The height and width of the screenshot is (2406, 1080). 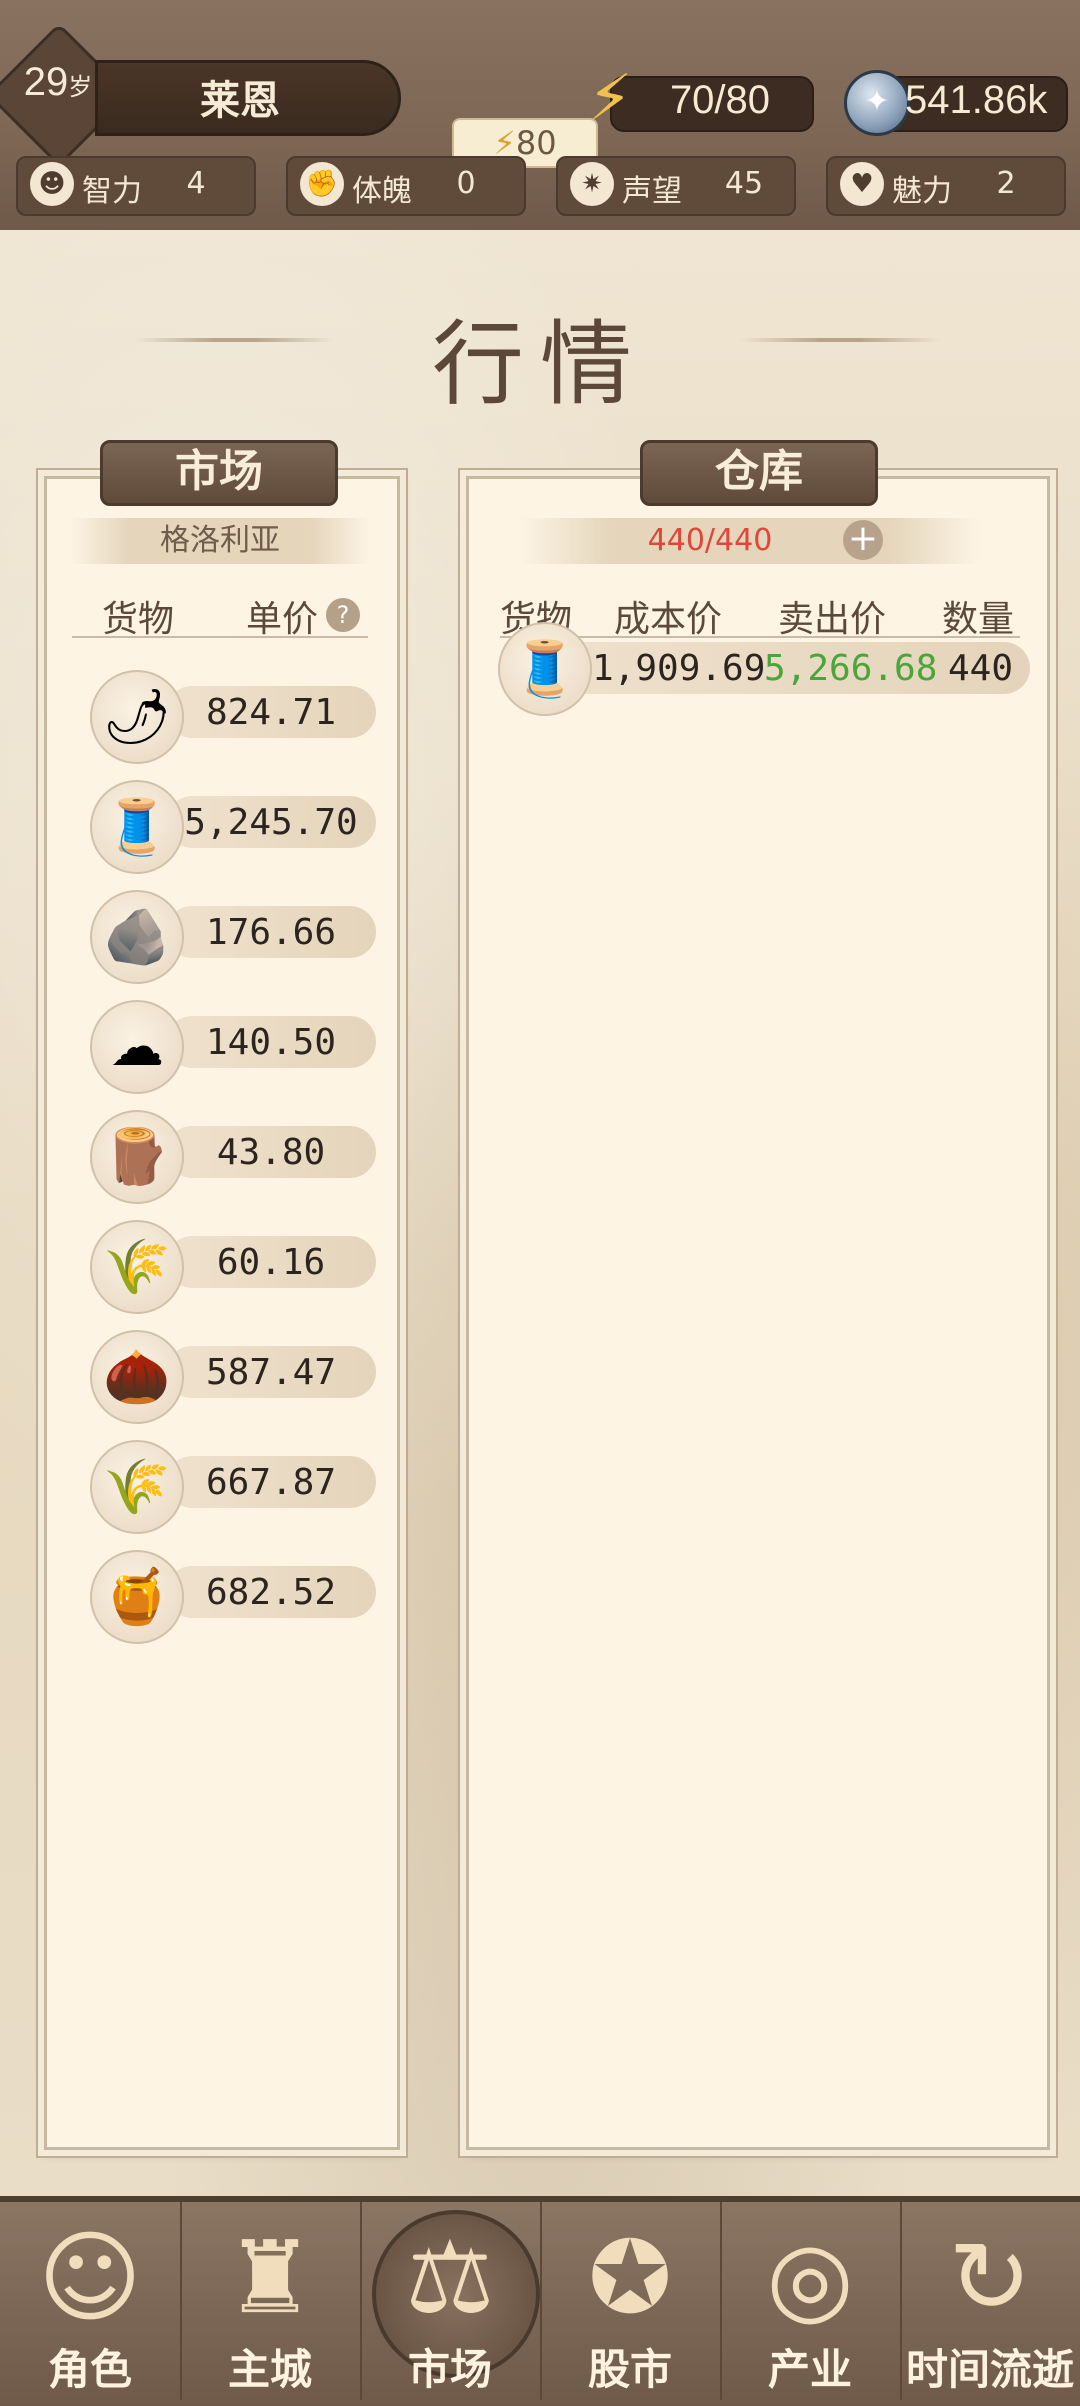 I want to click on market-item-price: 667.87, so click(x=271, y=1482).